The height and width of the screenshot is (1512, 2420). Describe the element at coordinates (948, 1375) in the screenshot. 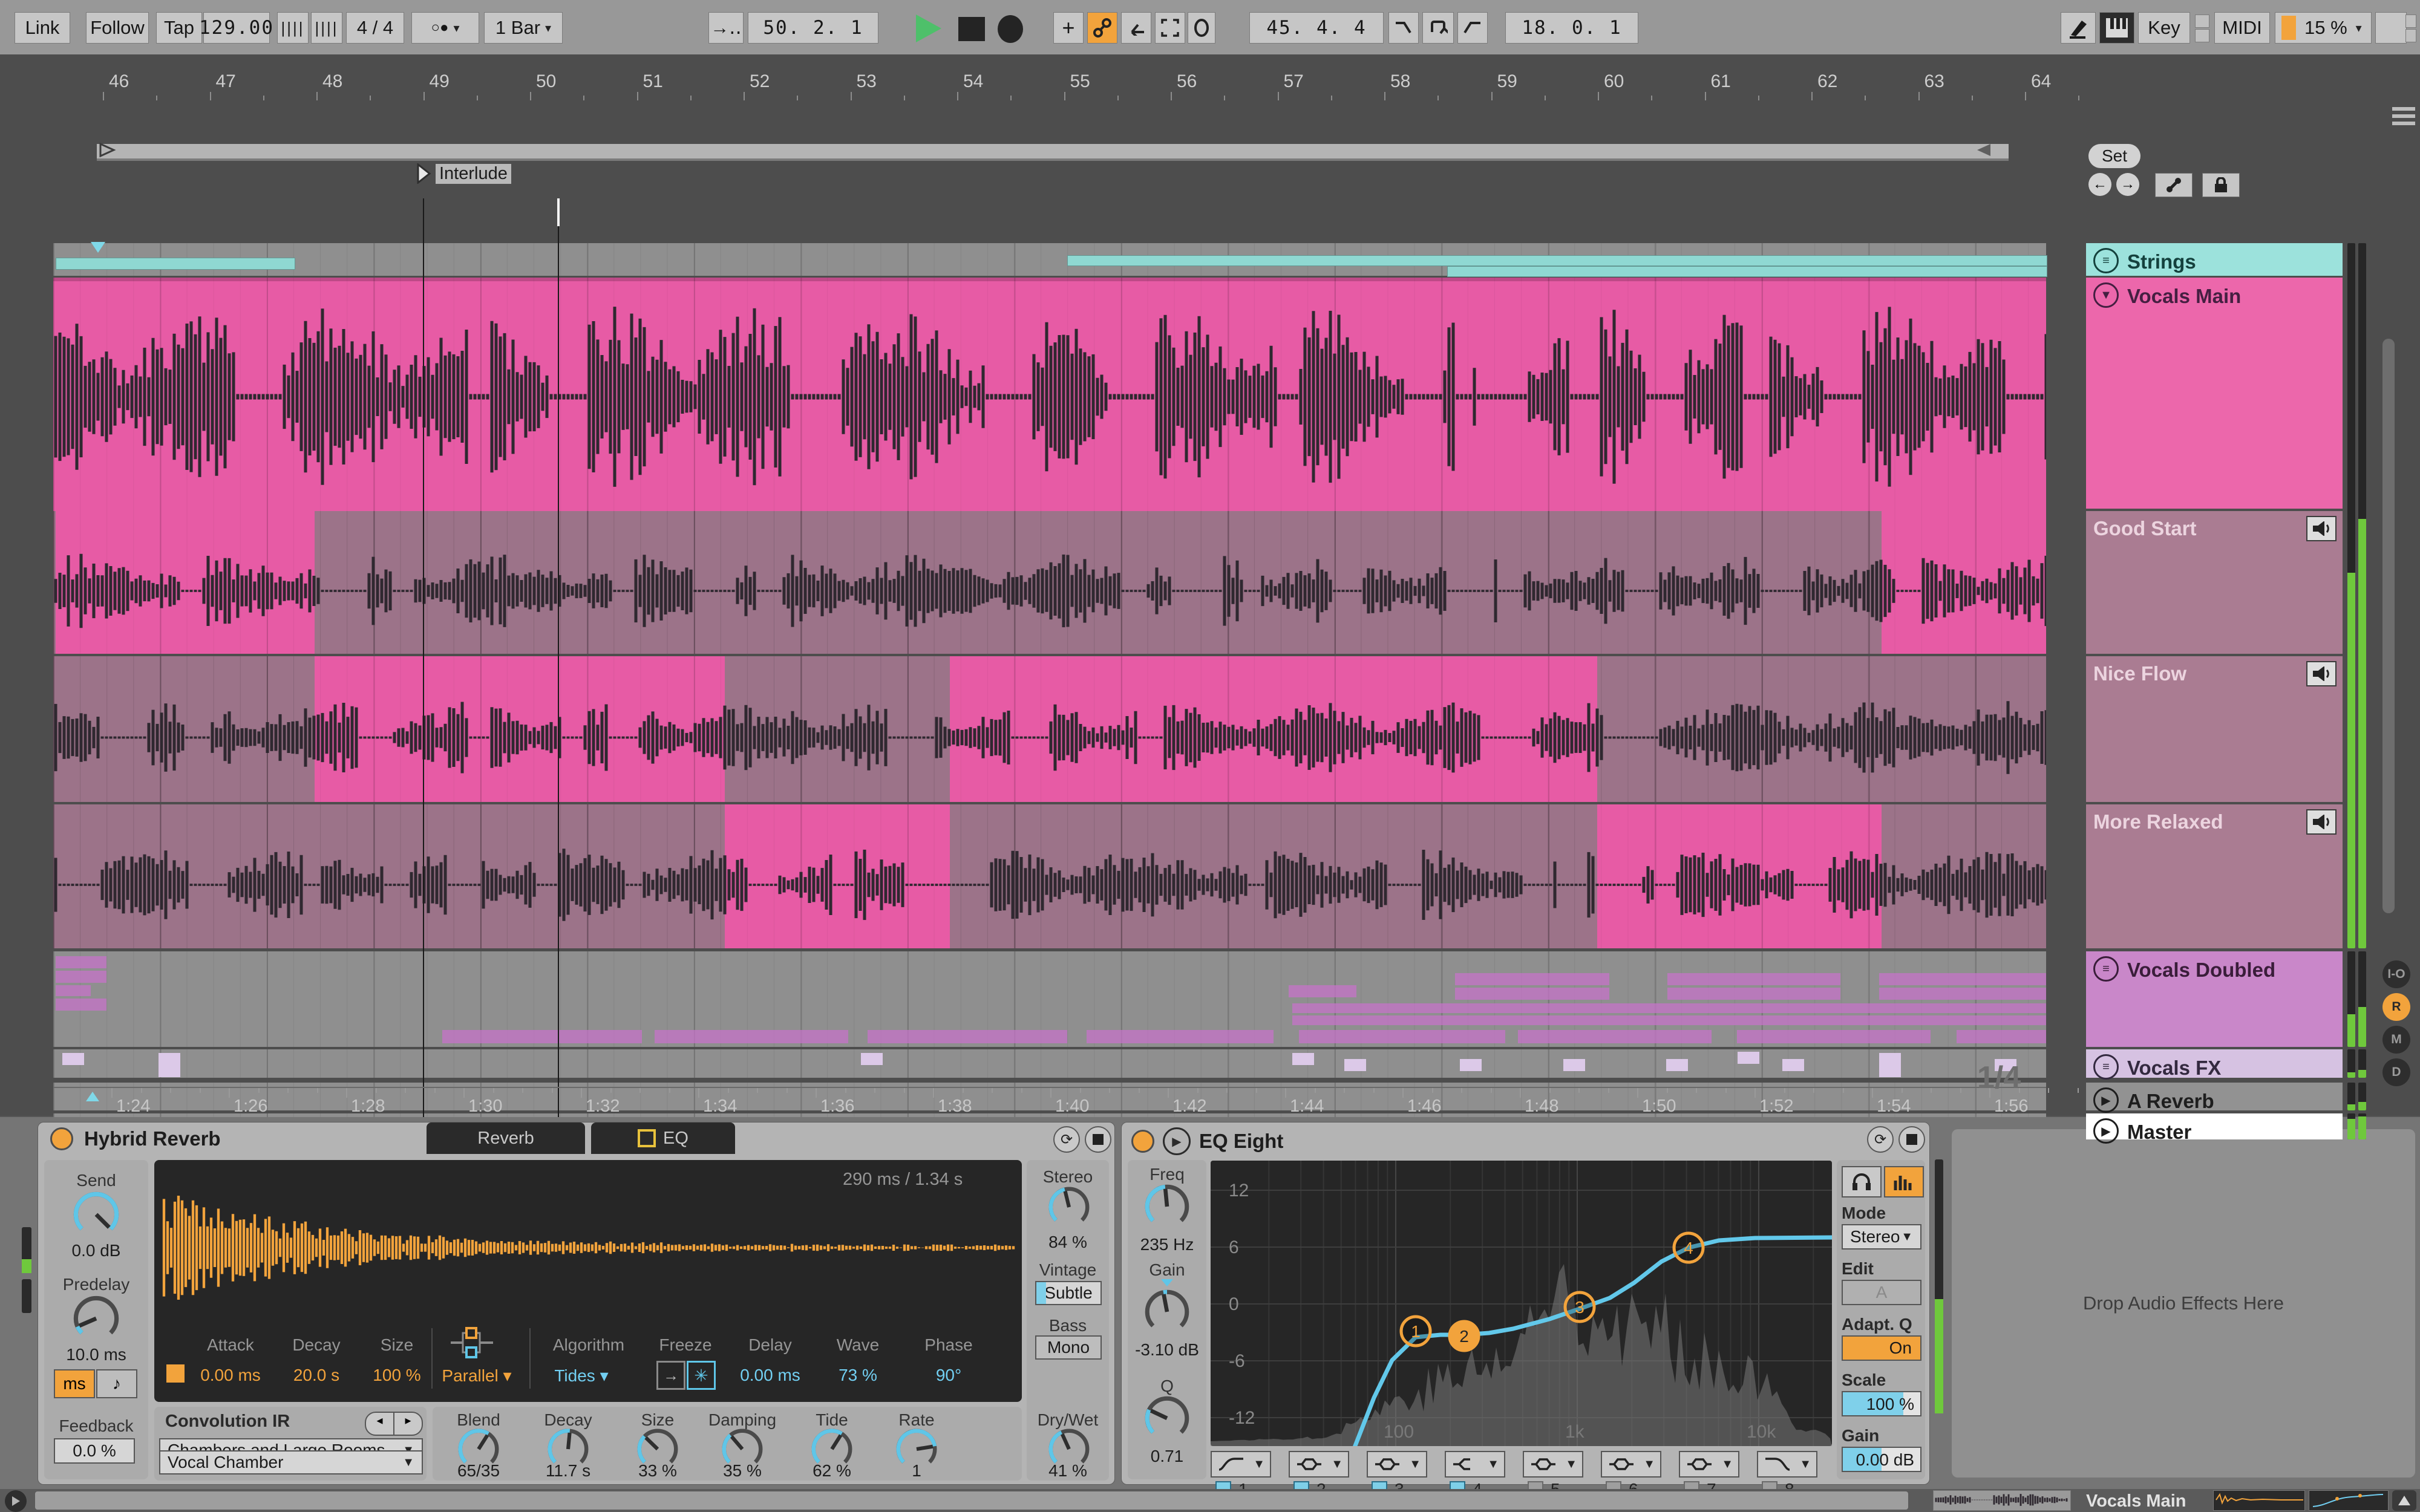

I see `phase-value: 90°` at that location.